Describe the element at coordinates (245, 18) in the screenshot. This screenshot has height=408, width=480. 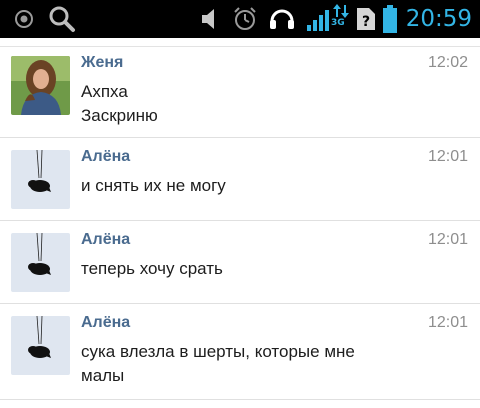
I see `alarm-icon` at that location.